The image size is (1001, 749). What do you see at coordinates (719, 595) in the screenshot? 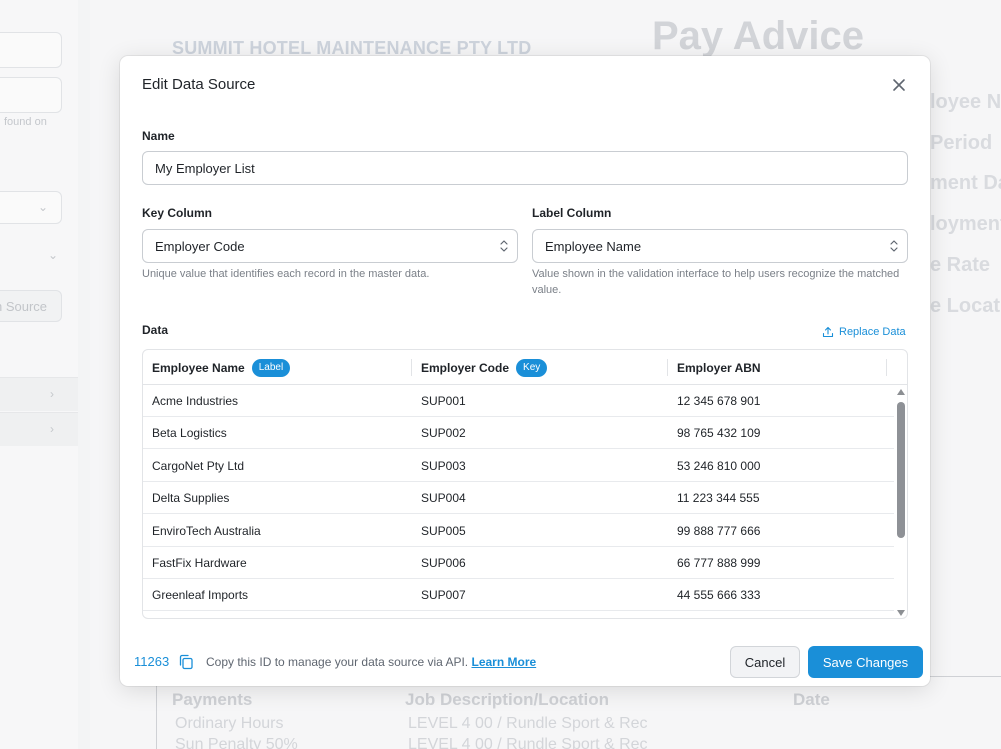
I see `table-cell: 44 555 666 333` at bounding box center [719, 595].